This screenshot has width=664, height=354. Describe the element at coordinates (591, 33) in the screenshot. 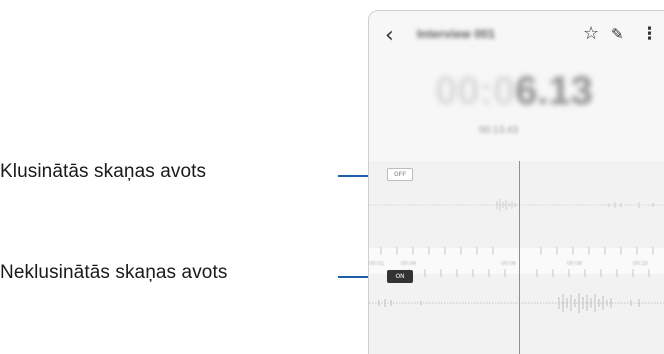

I see `star-icon: ☆` at that location.